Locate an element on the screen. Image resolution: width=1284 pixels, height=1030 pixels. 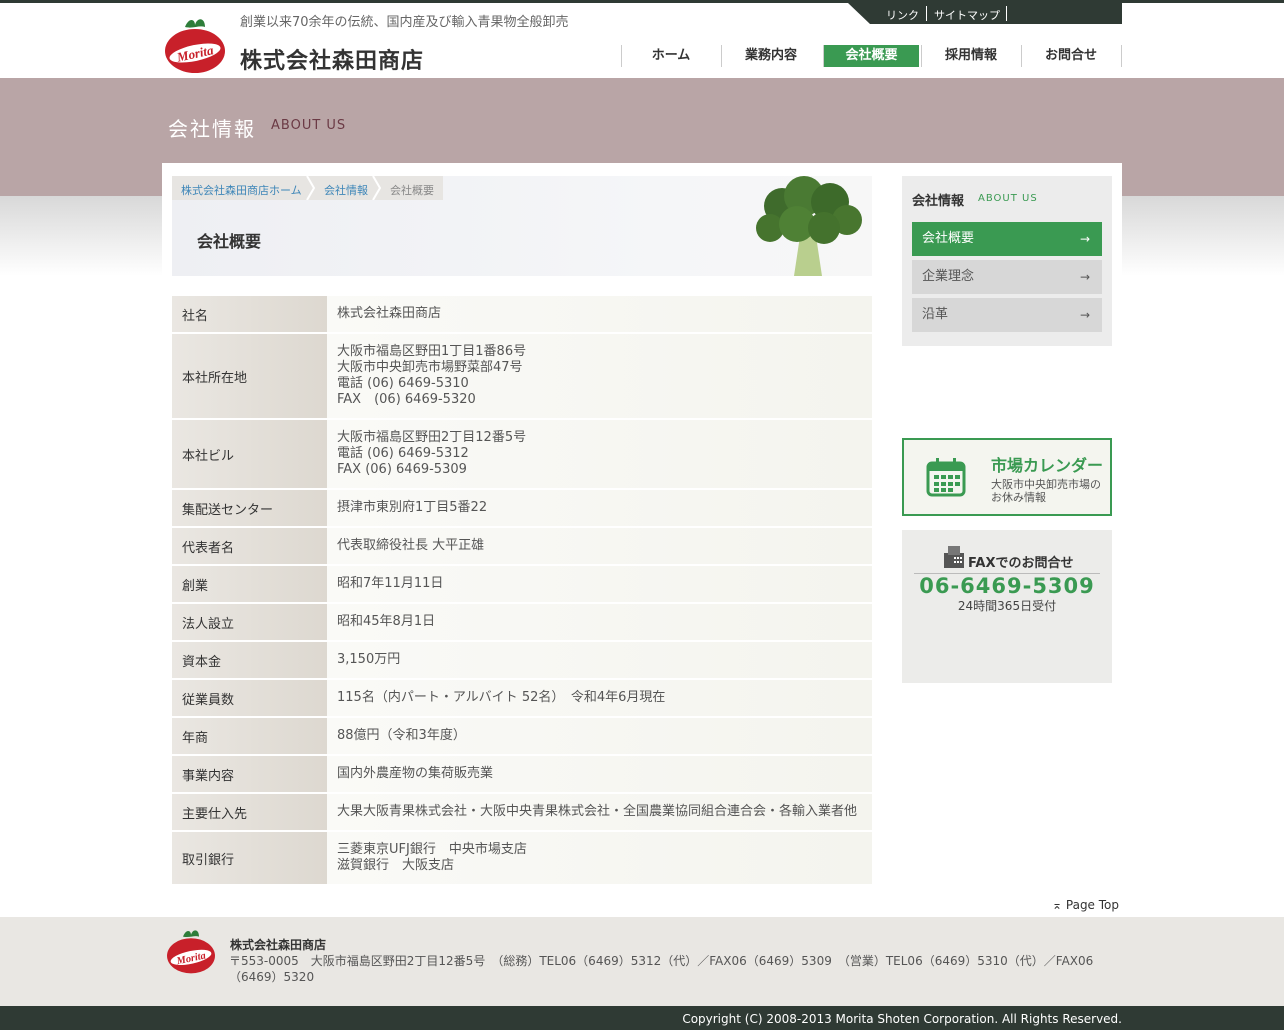
nav-company: 会社概要 is located at coordinates (871, 56).